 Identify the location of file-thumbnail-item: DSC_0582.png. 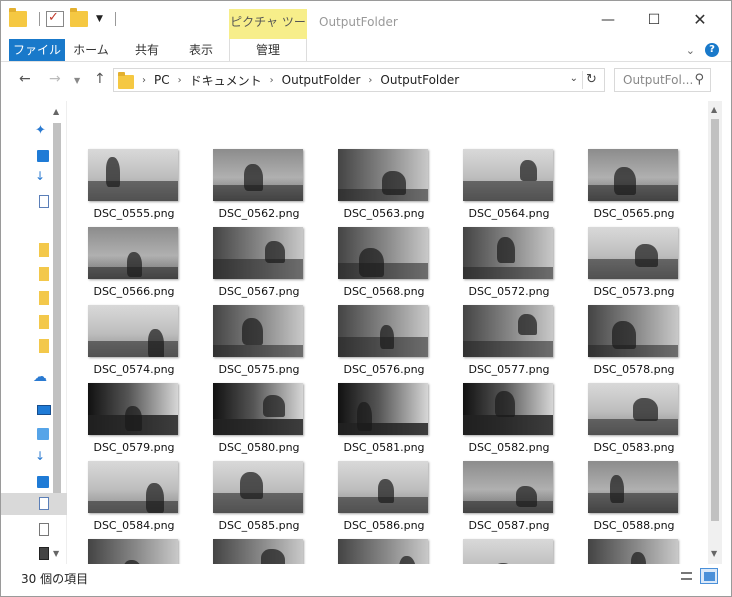
(525, 422).